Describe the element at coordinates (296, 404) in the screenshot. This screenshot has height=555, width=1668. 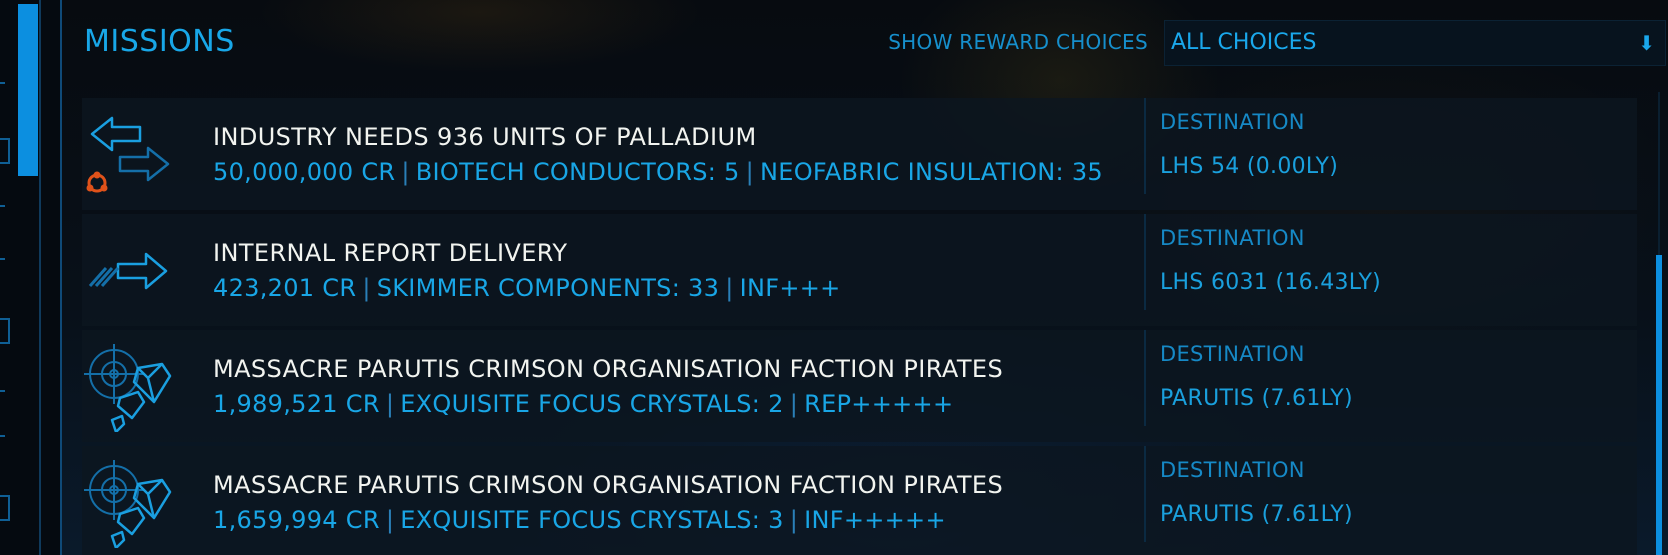
I see `reward-credits: 1,989,521 CR` at that location.